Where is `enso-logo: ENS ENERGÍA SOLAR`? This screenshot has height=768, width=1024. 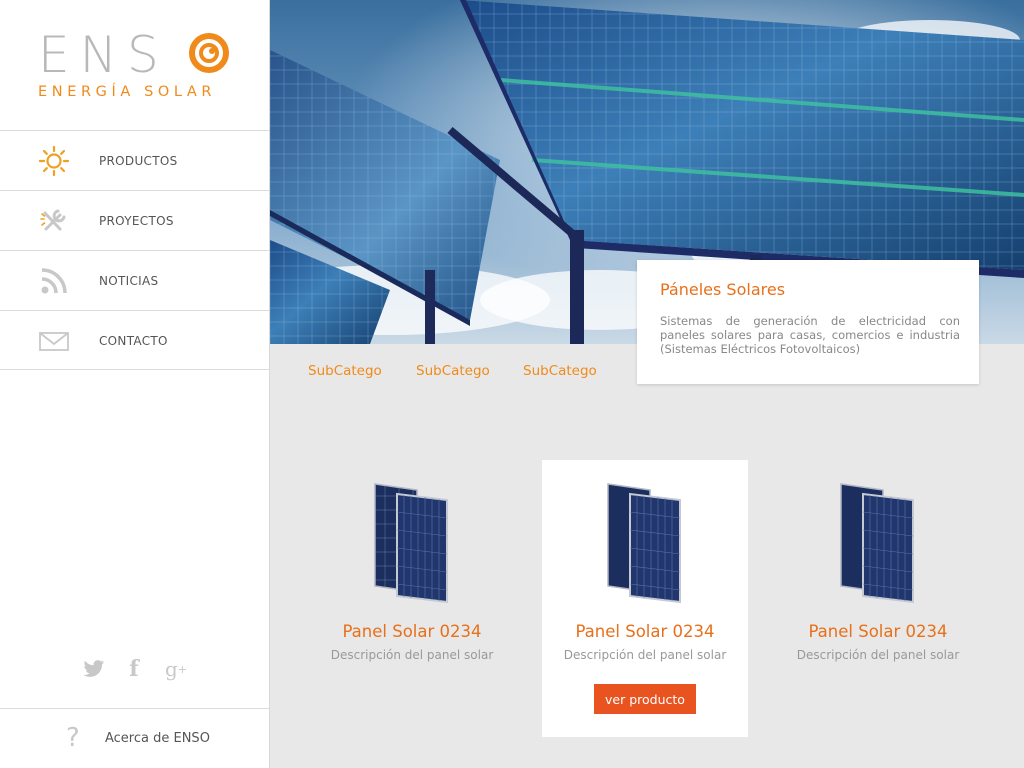 enso-logo: ENS ENERGÍA SOLAR is located at coordinates (138, 67).